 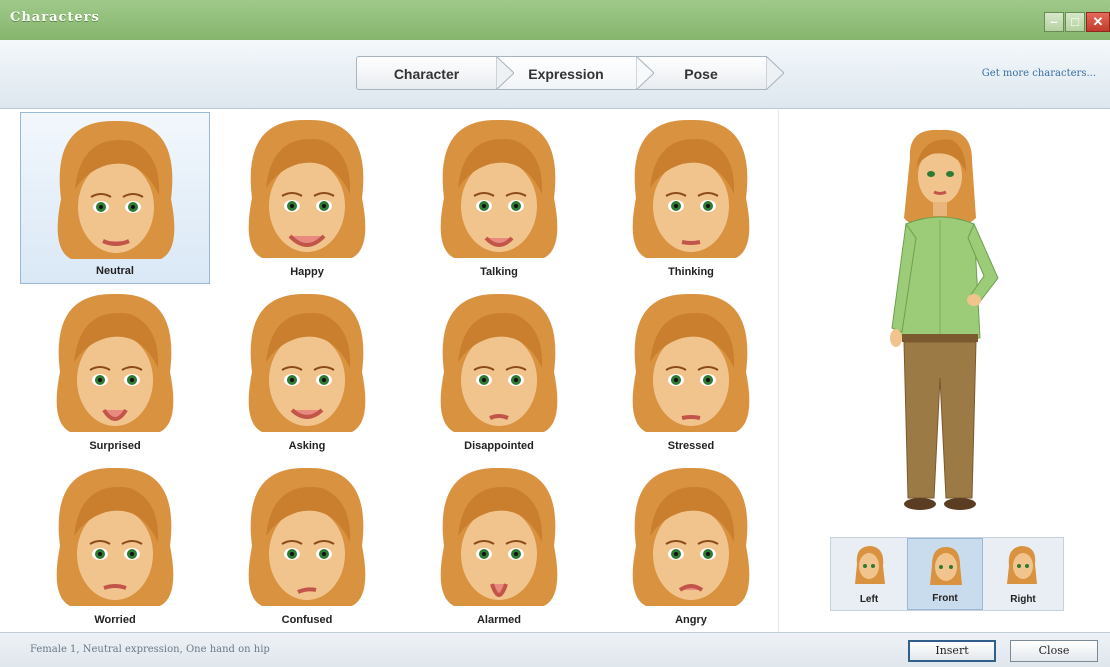 What do you see at coordinates (55, 17) in the screenshot?
I see `window-title: Characters` at bounding box center [55, 17].